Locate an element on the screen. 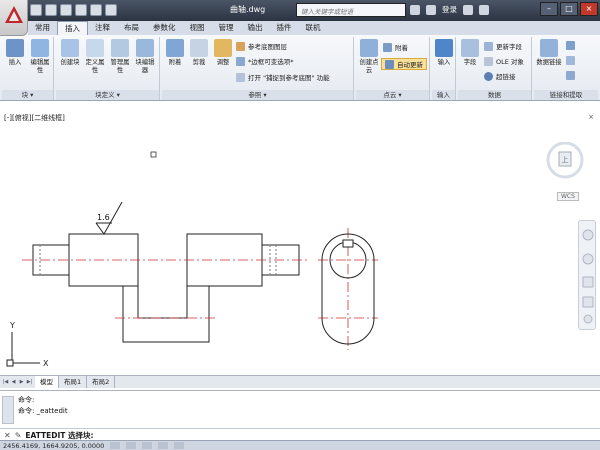 The width and height of the screenshot is (600, 450). redo-icon is located at coordinates (96, 10).